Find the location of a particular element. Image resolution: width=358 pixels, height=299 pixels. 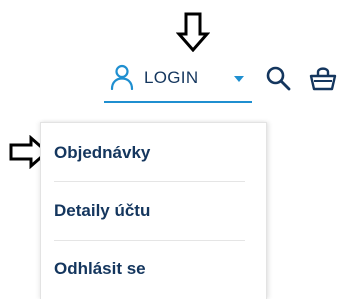

menu-item-orders: Objednávky is located at coordinates (154, 153).